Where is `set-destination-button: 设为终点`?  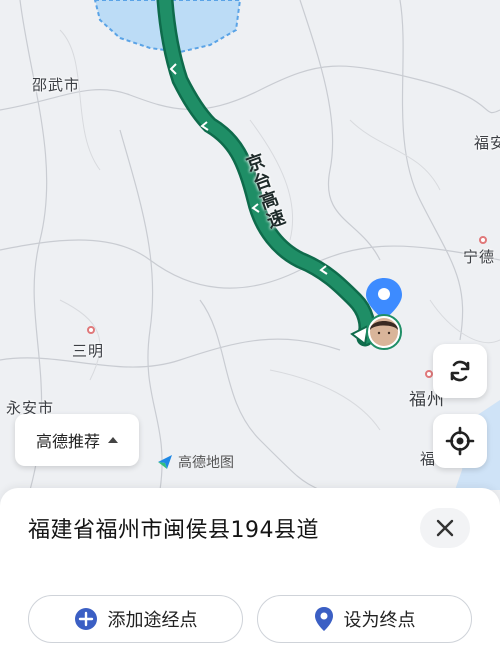 set-destination-button: 设为终点 is located at coordinates (364, 619).